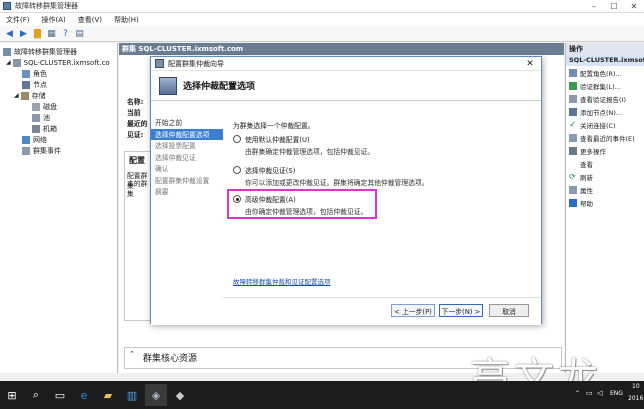 The height and width of the screenshot is (409, 644). Describe the element at coordinates (58, 51) in the screenshot. I see `tree-root: 故障转移群集管理器` at that location.